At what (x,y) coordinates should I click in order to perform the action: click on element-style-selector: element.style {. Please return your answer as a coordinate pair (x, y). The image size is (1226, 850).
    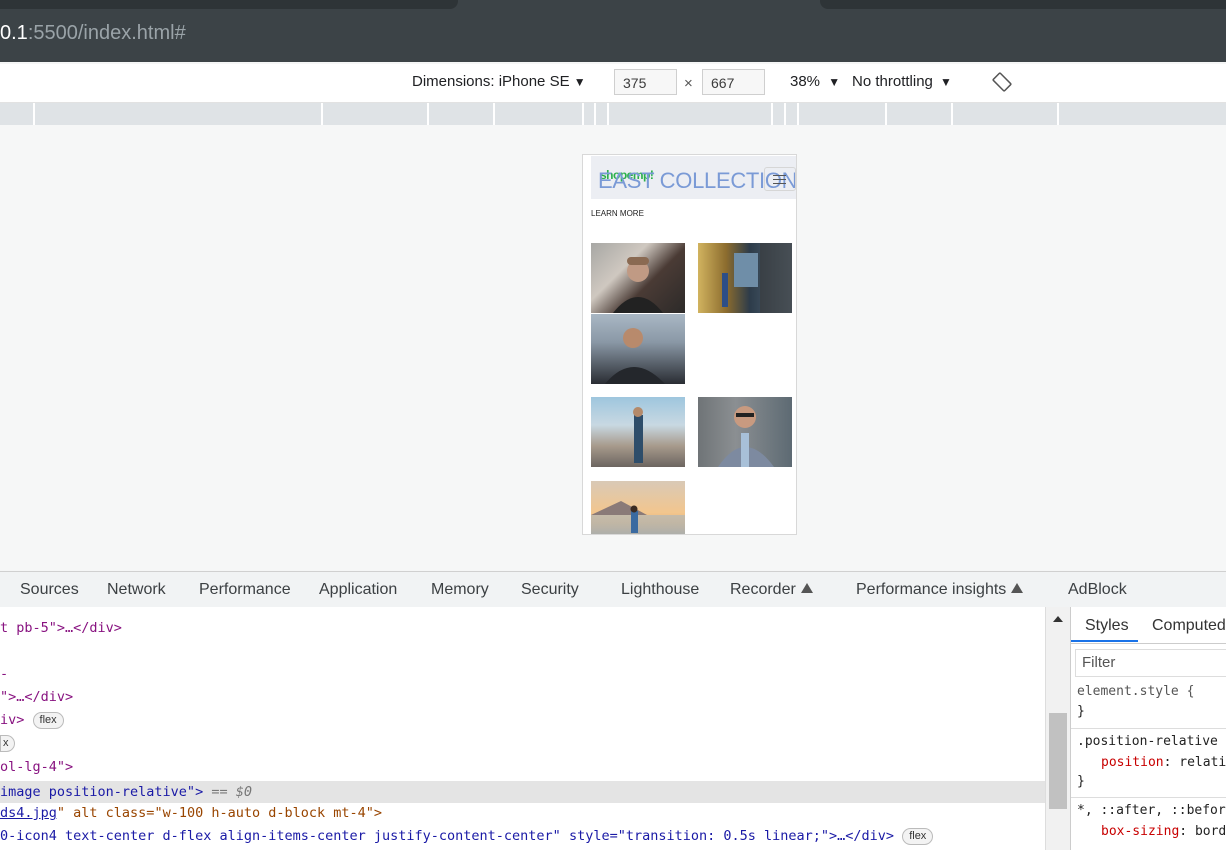
    Looking at the image, I should click on (1135, 691).